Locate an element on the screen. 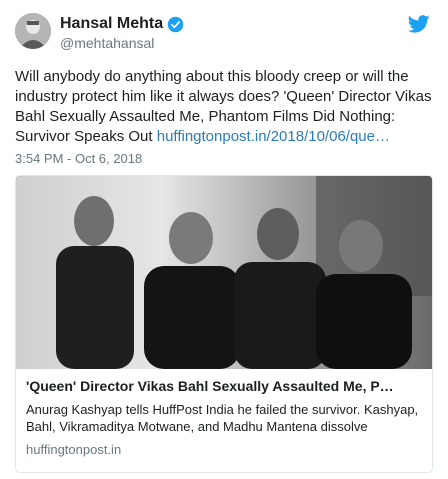  card-domain: huffingtonpost.in is located at coordinates (224, 449).